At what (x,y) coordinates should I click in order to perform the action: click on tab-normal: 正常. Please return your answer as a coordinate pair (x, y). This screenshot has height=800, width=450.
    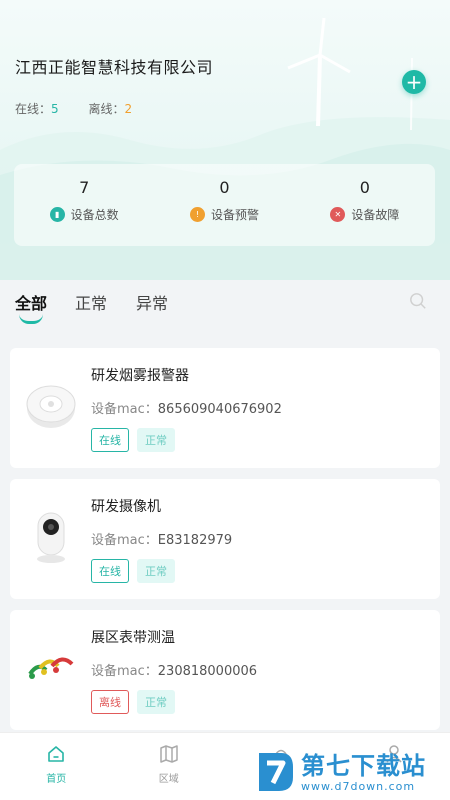
    Looking at the image, I should click on (91, 302).